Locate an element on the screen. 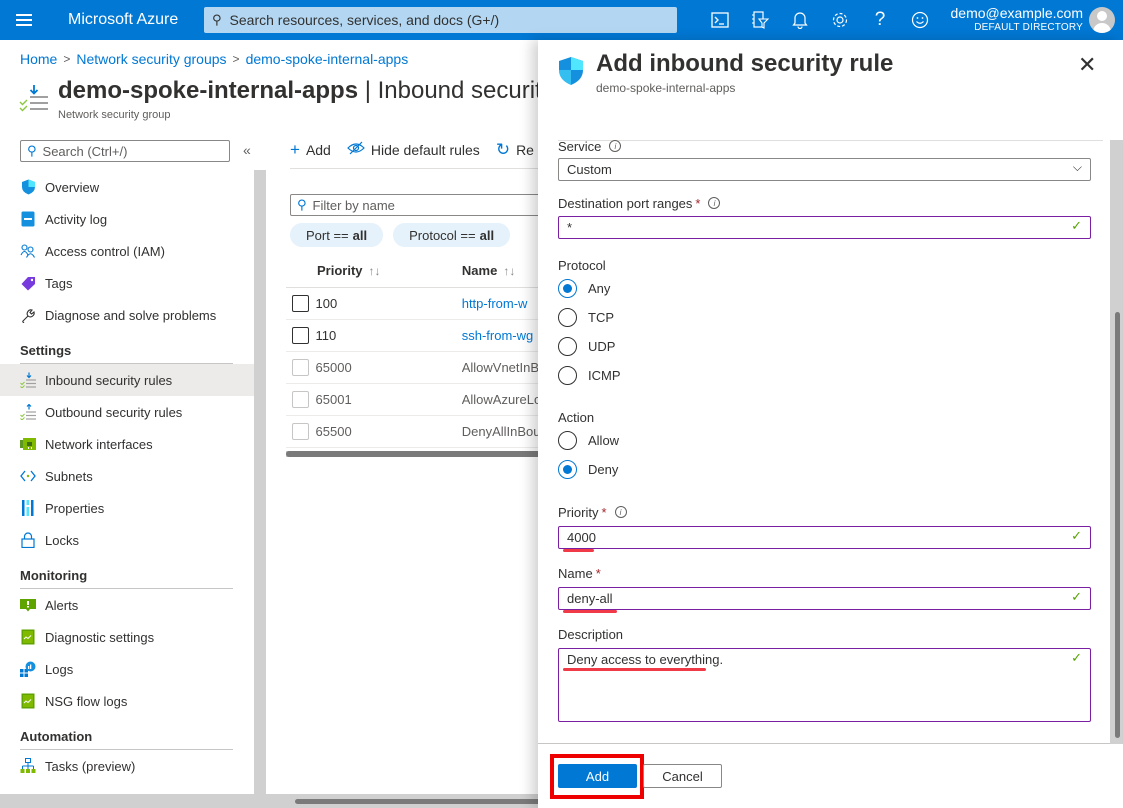  cell-name: AllowAzureLoadBalancerInBound is located at coordinates (505, 399).